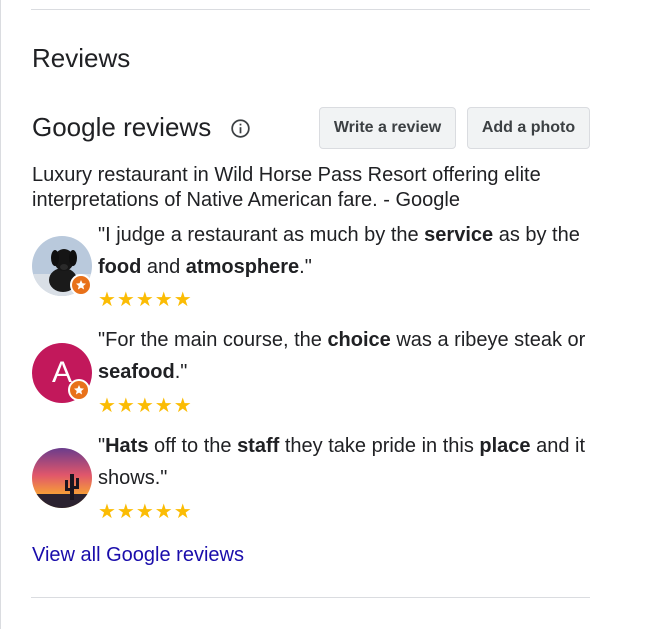 The height and width of the screenshot is (629, 669). What do you see at coordinates (379, 446) in the screenshot?
I see `review-text: they take pride in this` at bounding box center [379, 446].